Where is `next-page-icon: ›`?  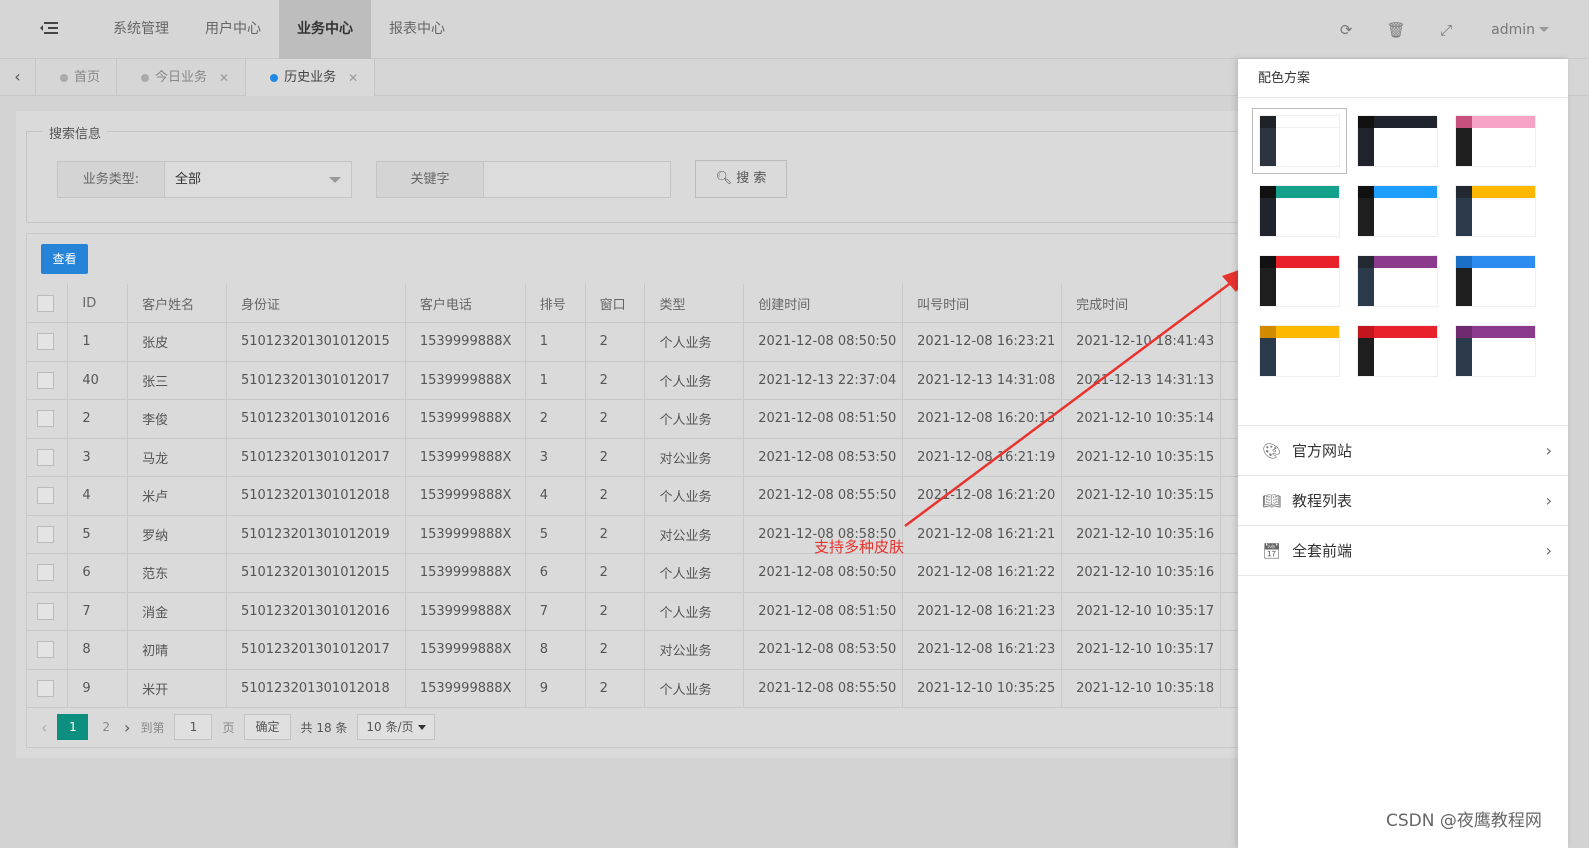
next-page-icon: › is located at coordinates (127, 727).